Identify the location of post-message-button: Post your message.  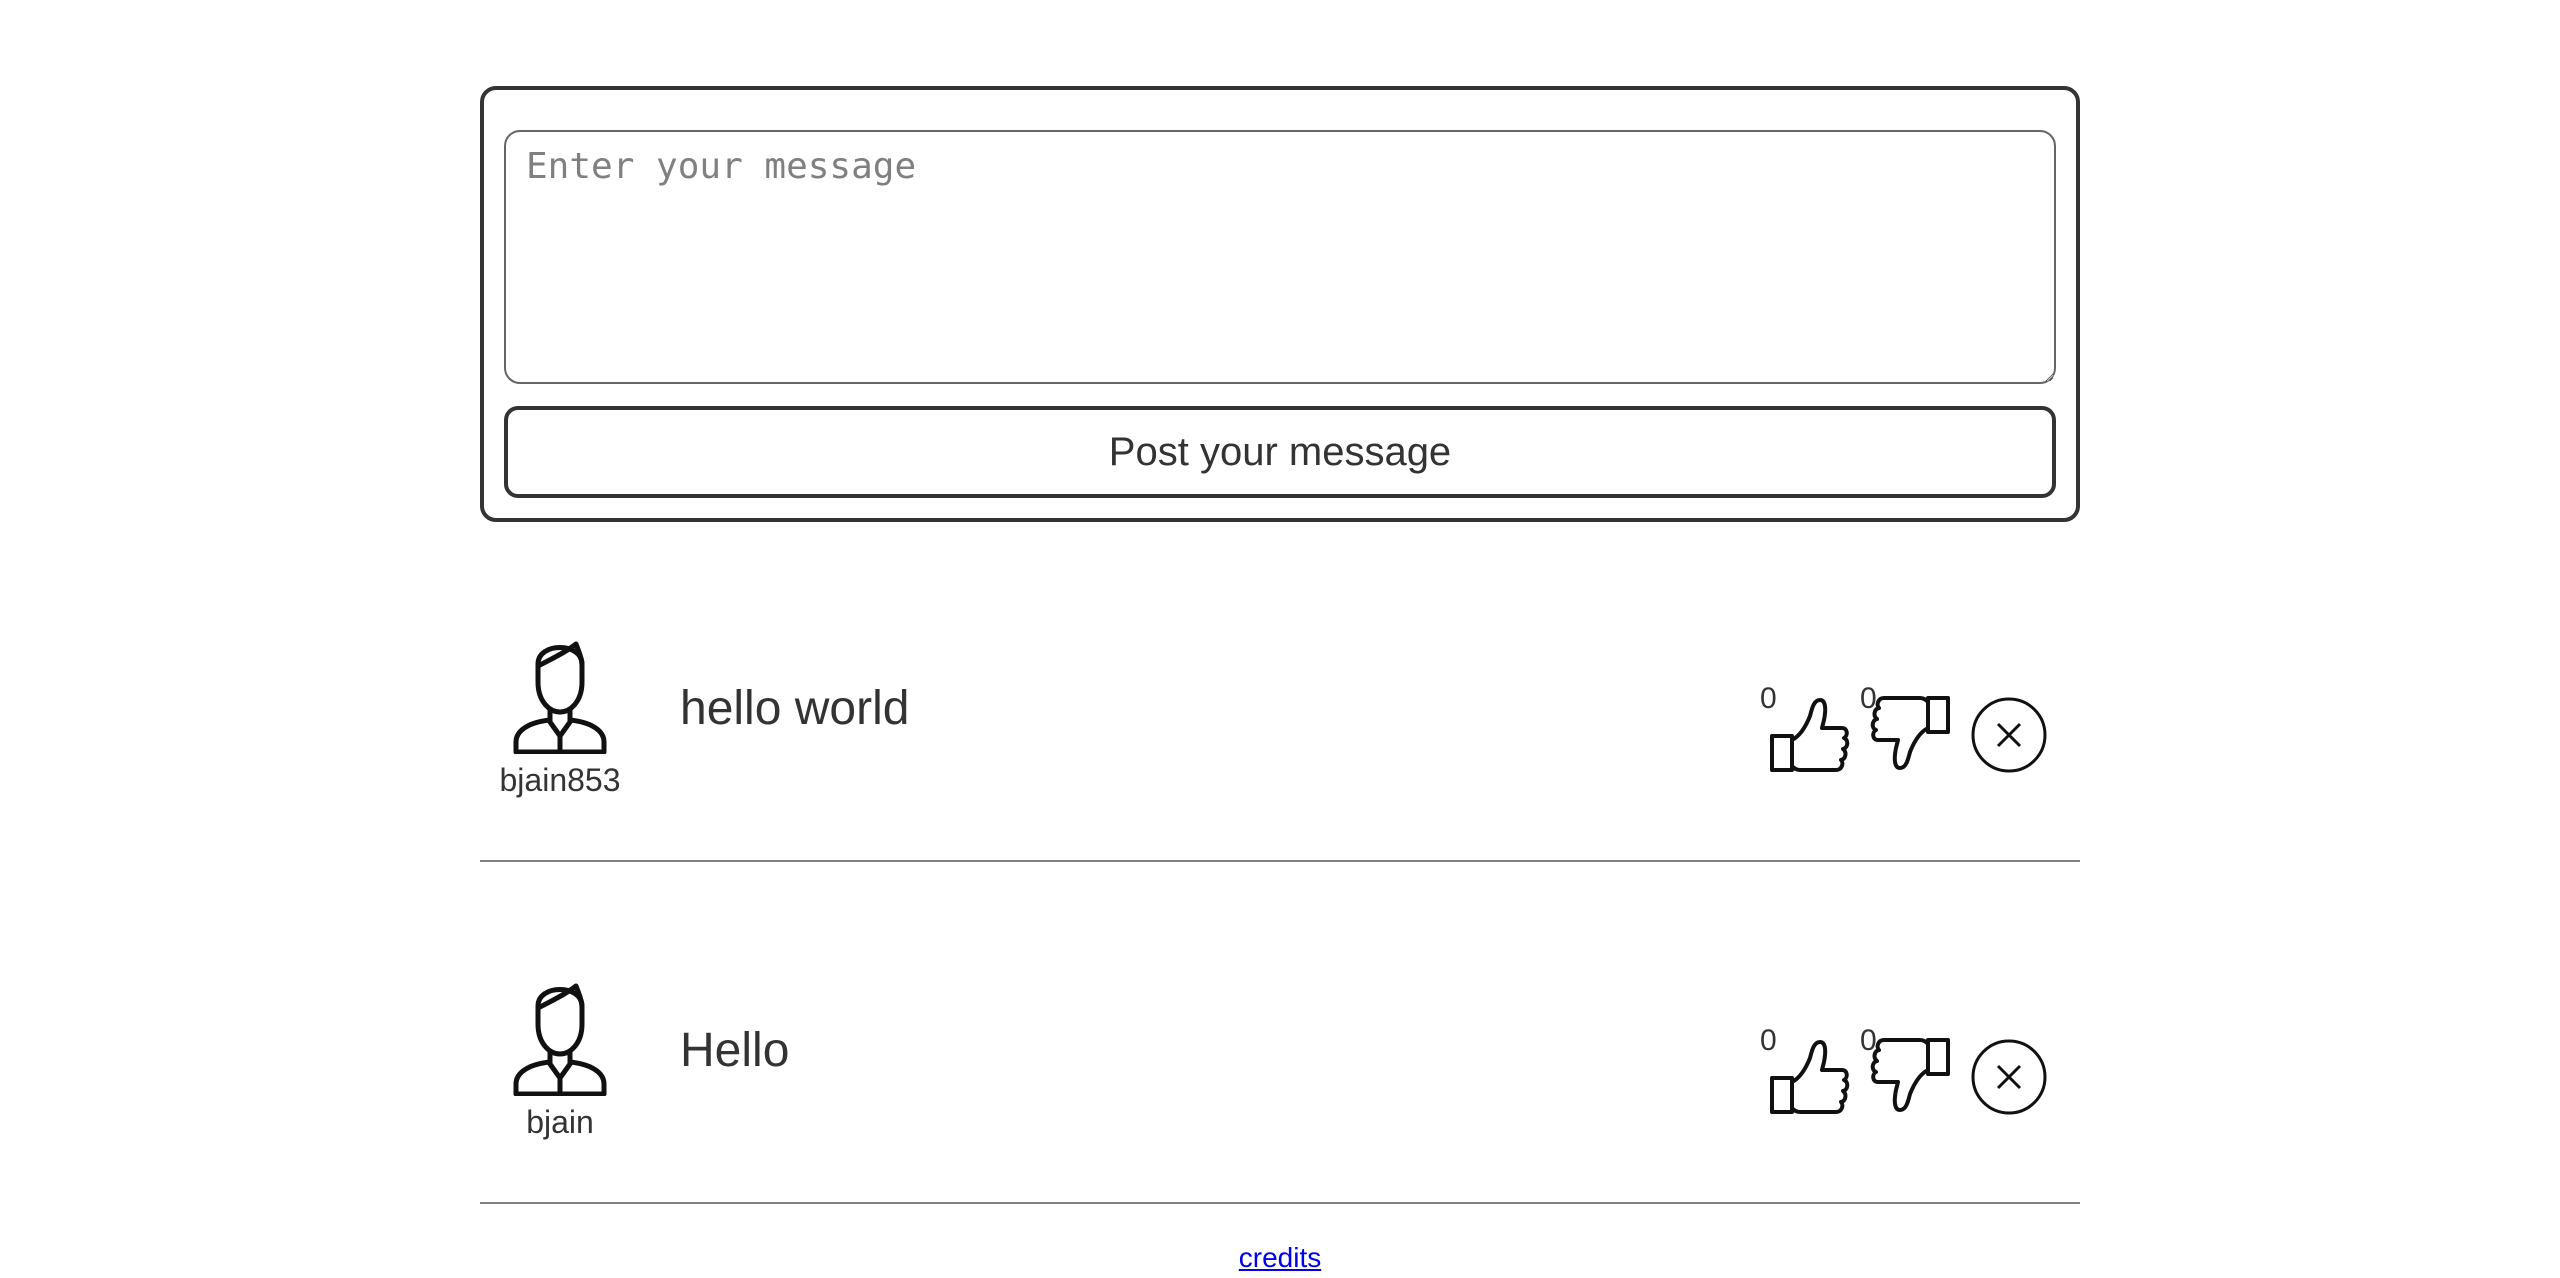
(1280, 452).